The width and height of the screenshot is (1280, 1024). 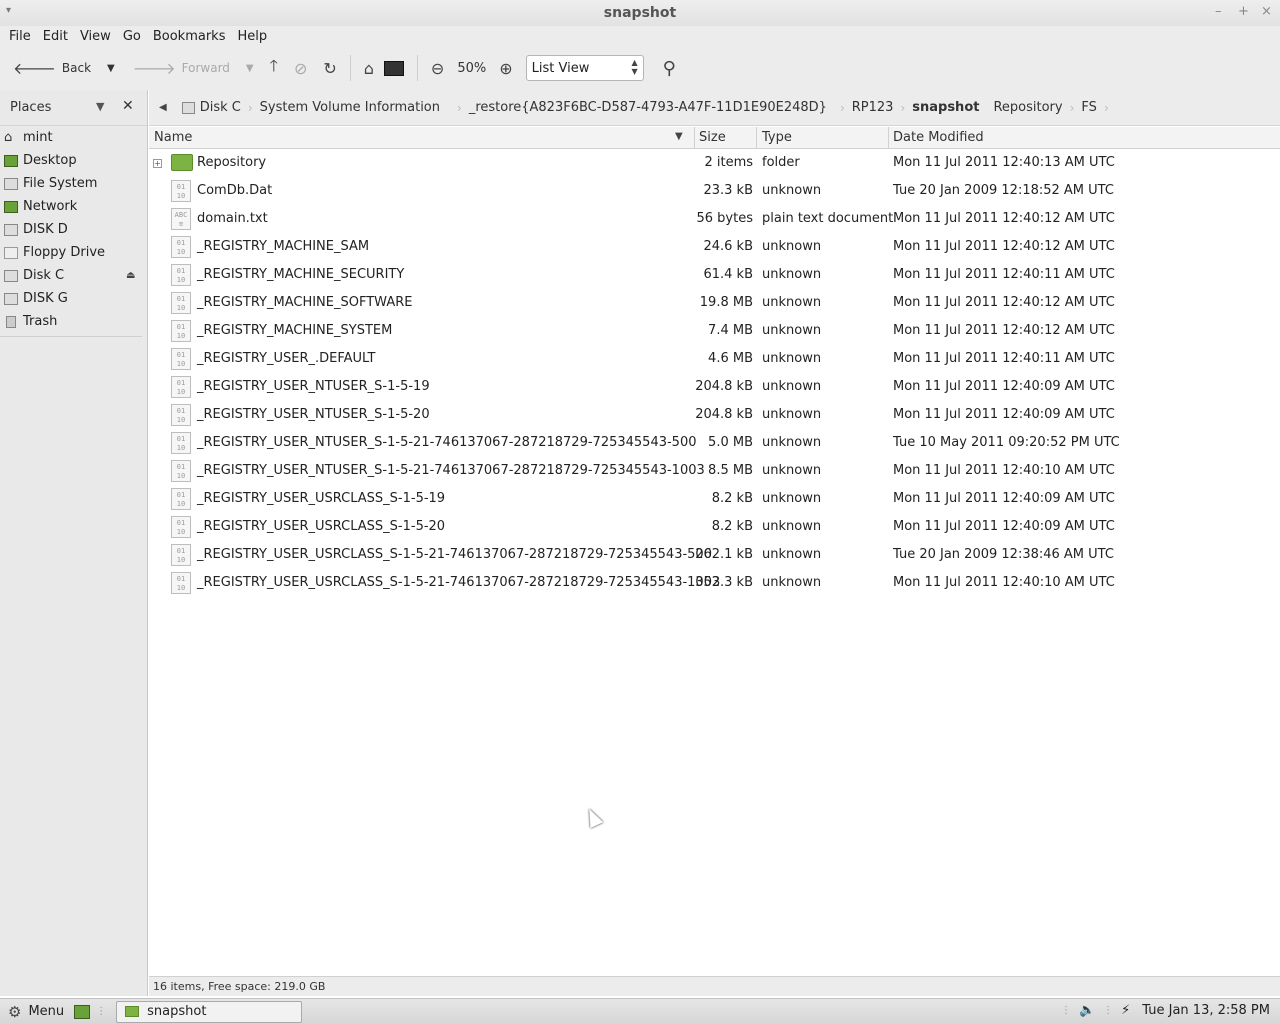 What do you see at coordinates (73, 160) in the screenshot?
I see `sidebar-item-desktop: Desktop` at bounding box center [73, 160].